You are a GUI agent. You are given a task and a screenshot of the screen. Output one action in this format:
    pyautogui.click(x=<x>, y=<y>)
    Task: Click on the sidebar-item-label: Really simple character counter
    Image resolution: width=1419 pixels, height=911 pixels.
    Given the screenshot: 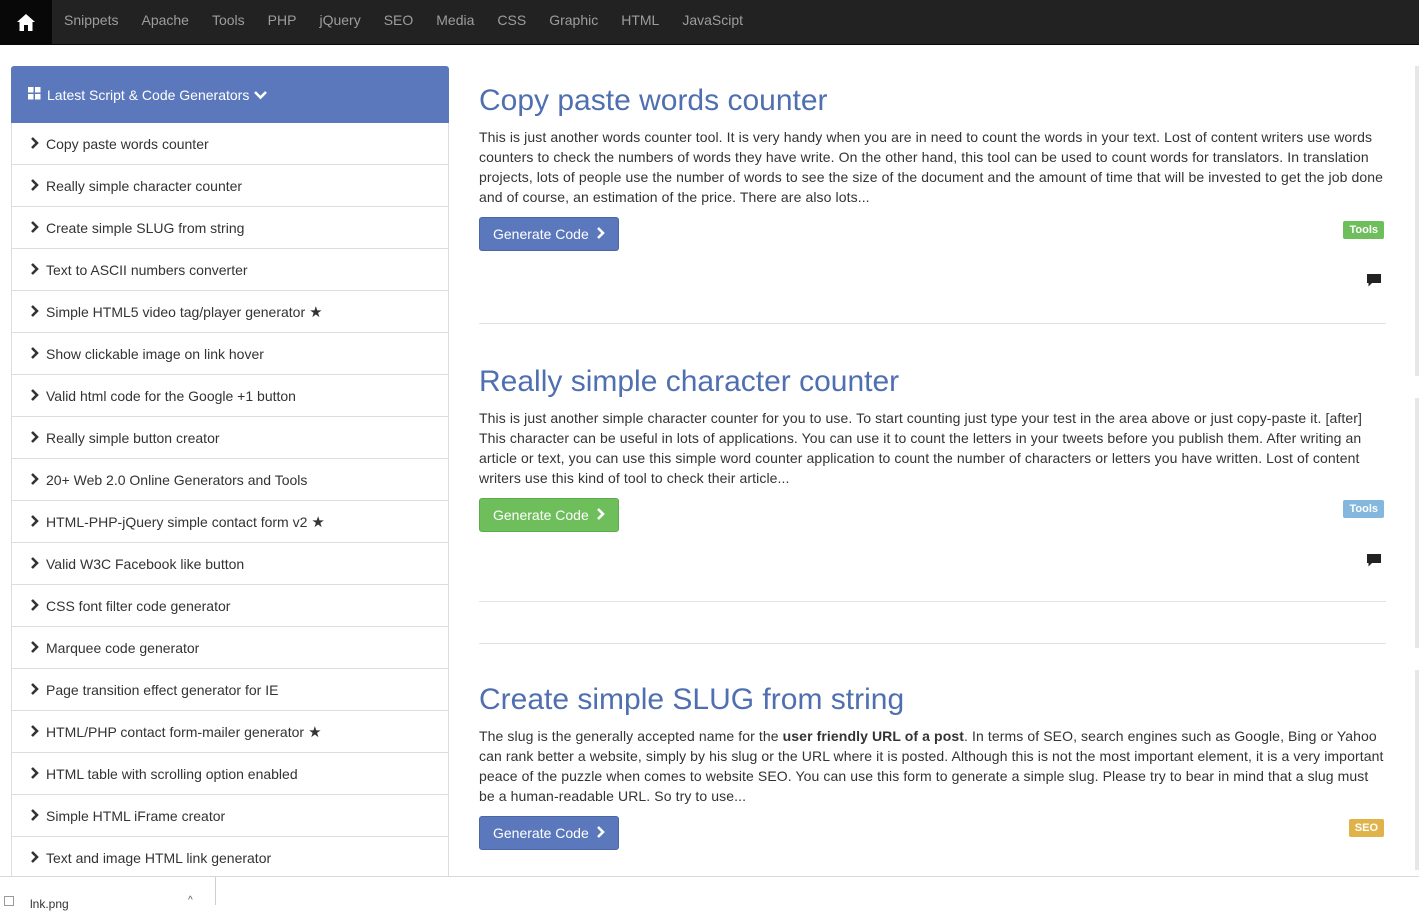 What is the action you would take?
    pyautogui.click(x=144, y=185)
    